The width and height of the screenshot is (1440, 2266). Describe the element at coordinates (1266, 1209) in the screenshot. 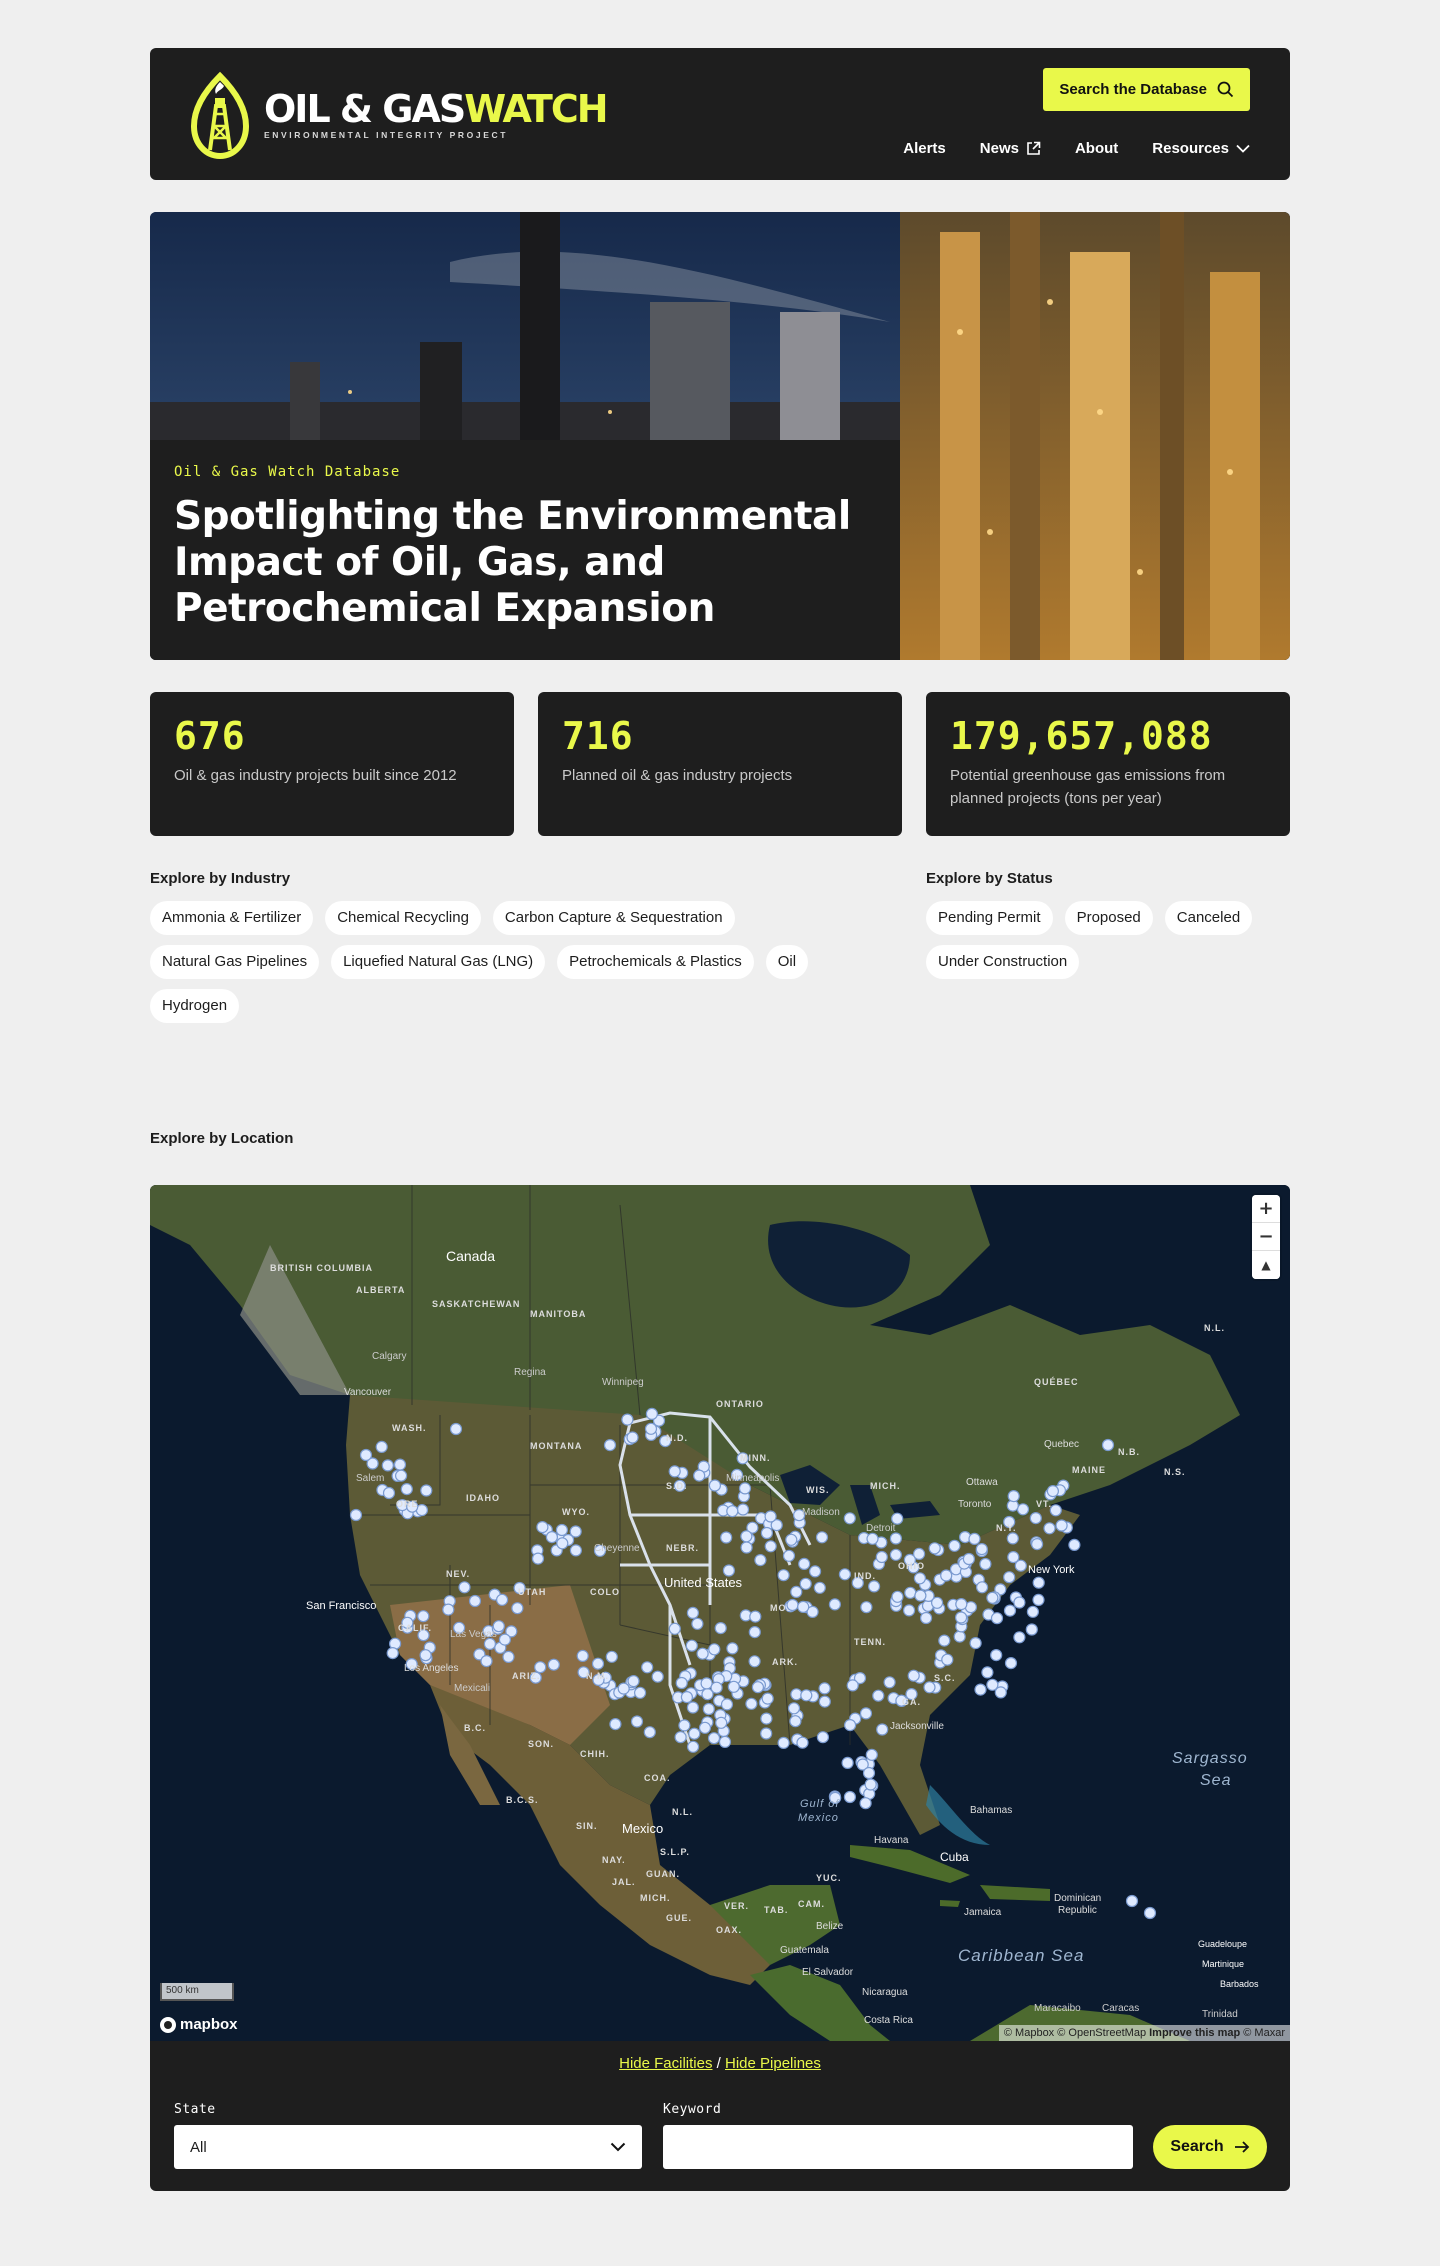

I see `zoom-in-button: +` at that location.